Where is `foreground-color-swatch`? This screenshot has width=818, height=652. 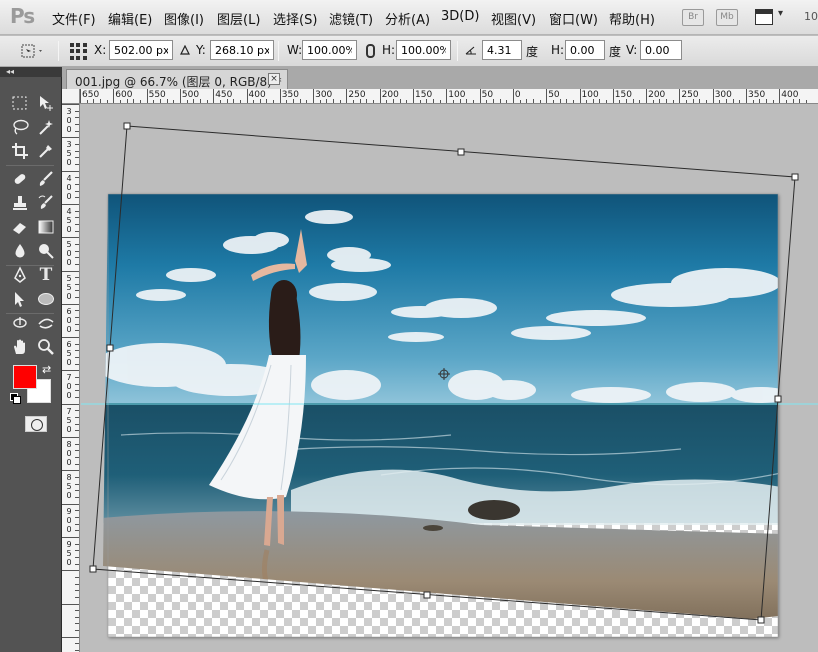 foreground-color-swatch is located at coordinates (25, 377).